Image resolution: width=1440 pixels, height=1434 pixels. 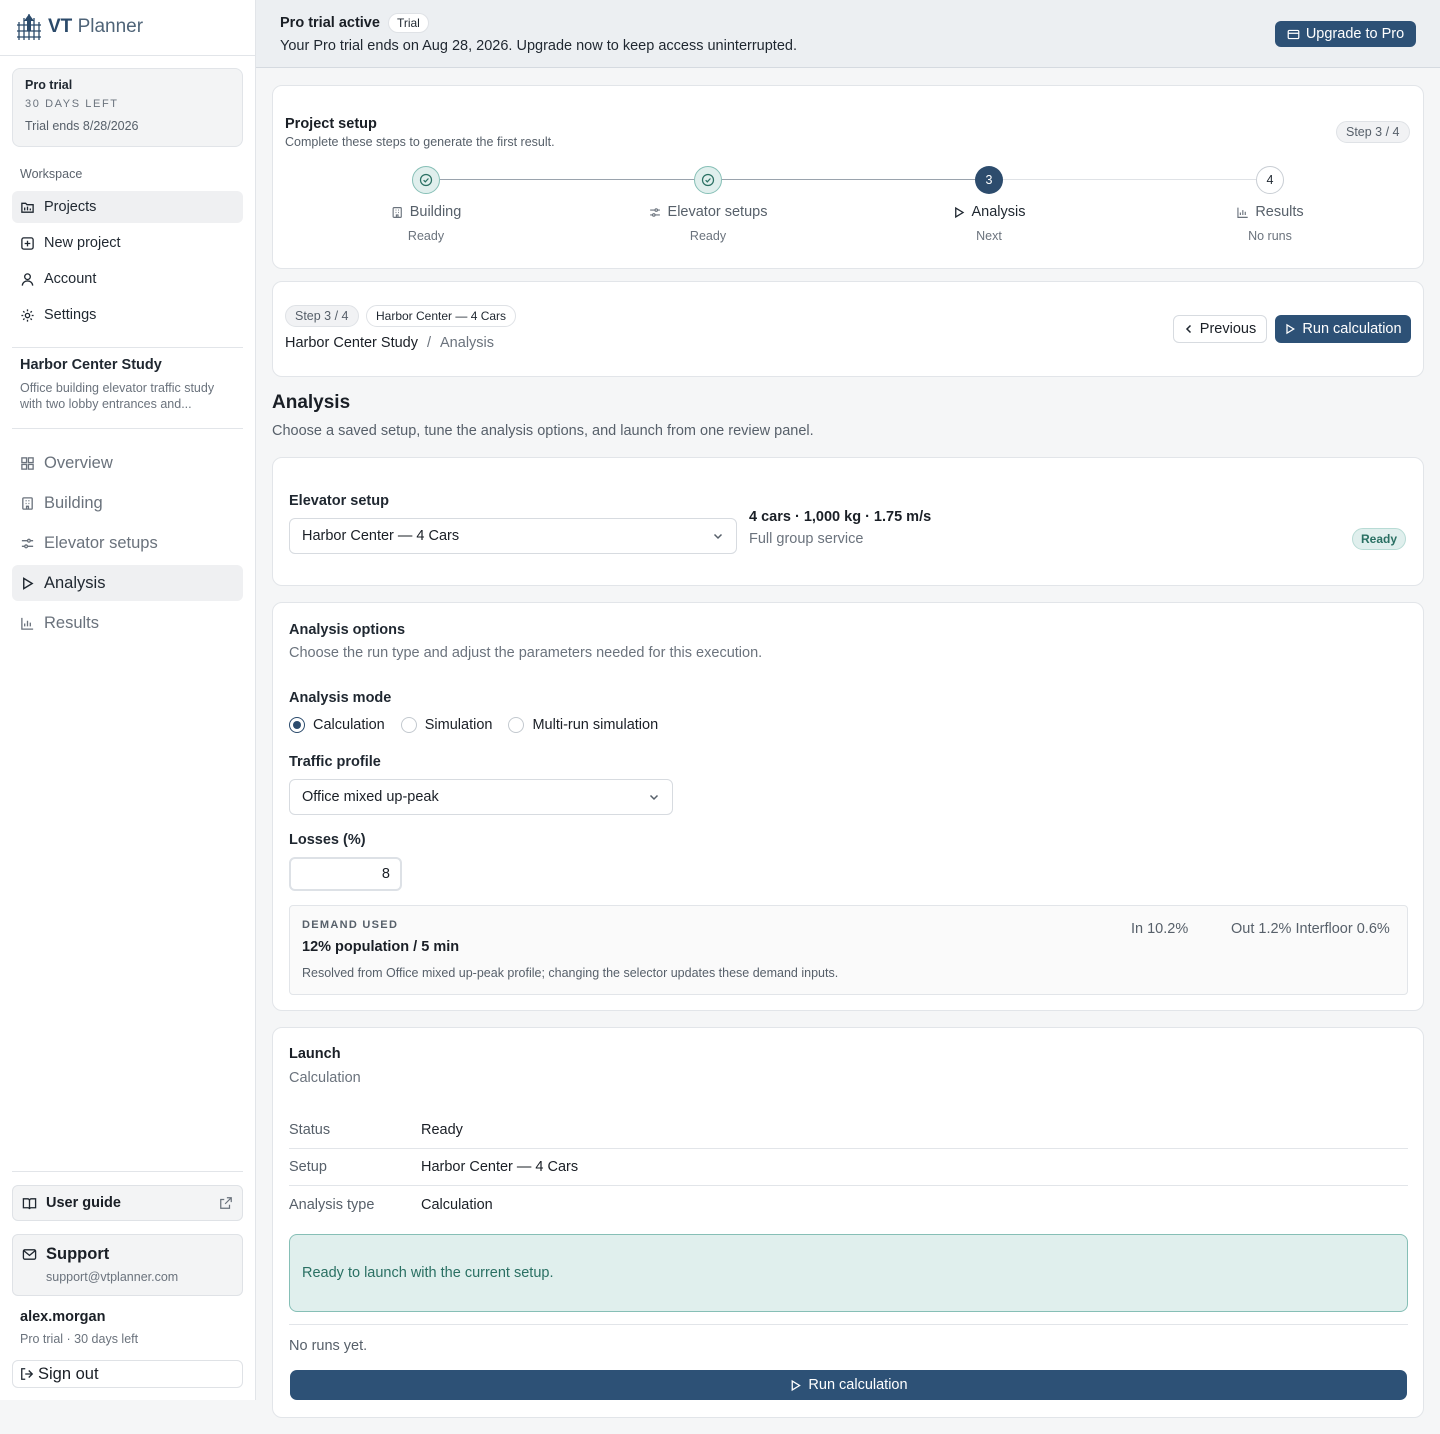 I want to click on previous-button: Previous, so click(x=1220, y=329).